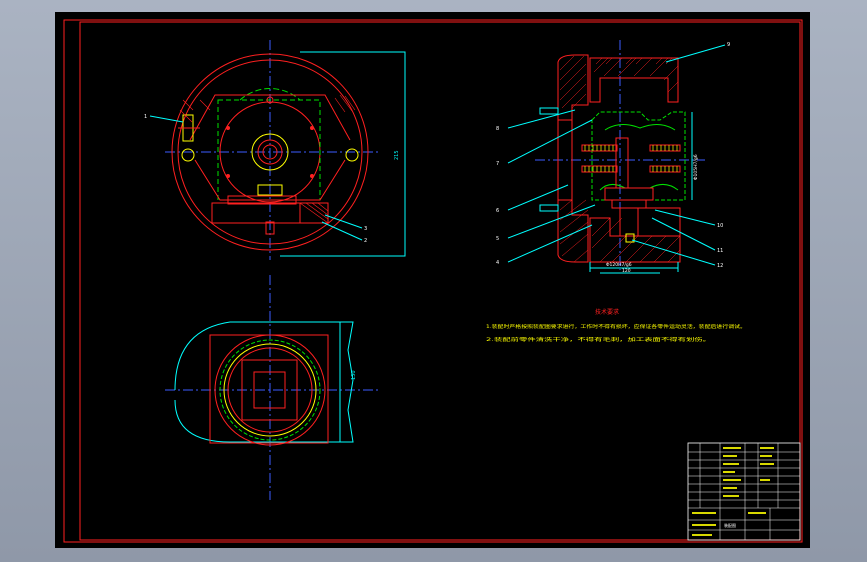 This screenshot has height=562, width=867. Describe the element at coordinates (607, 312) in the screenshot. I see `notes-title: 技术要求` at that location.